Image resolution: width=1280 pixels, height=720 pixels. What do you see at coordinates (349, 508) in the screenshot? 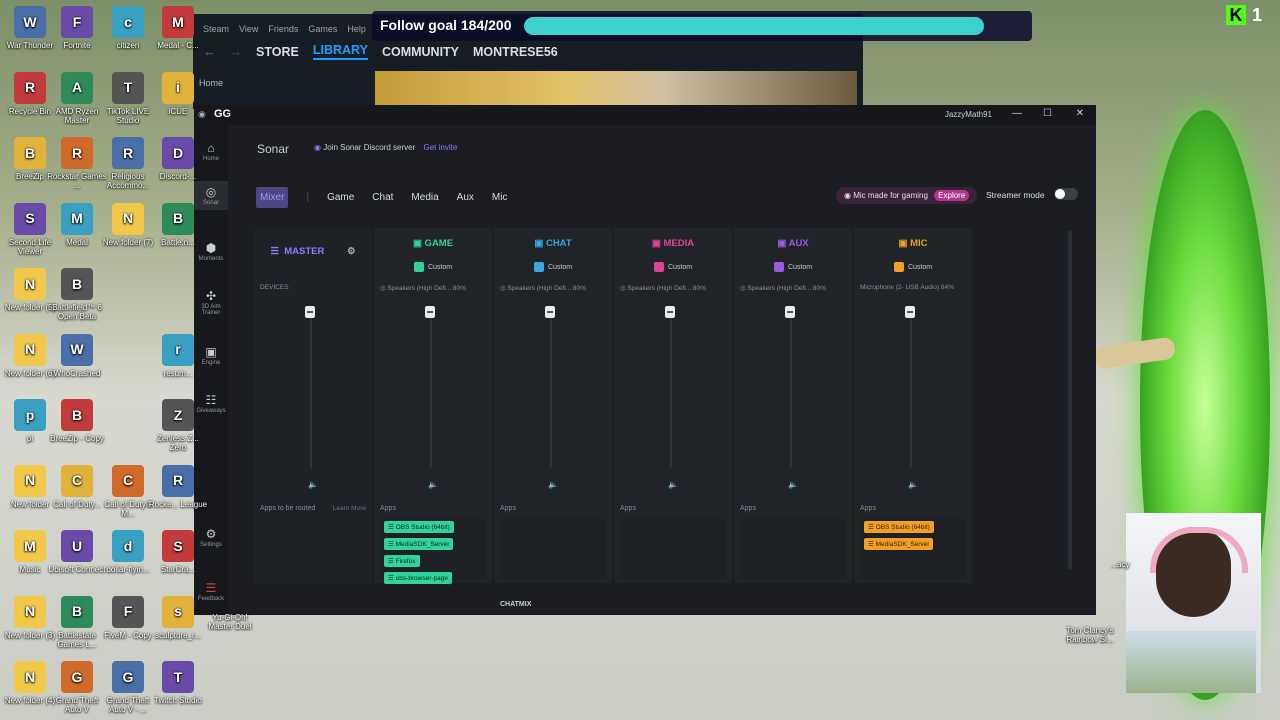
I see `learn-more-link: Learn More` at bounding box center [349, 508].